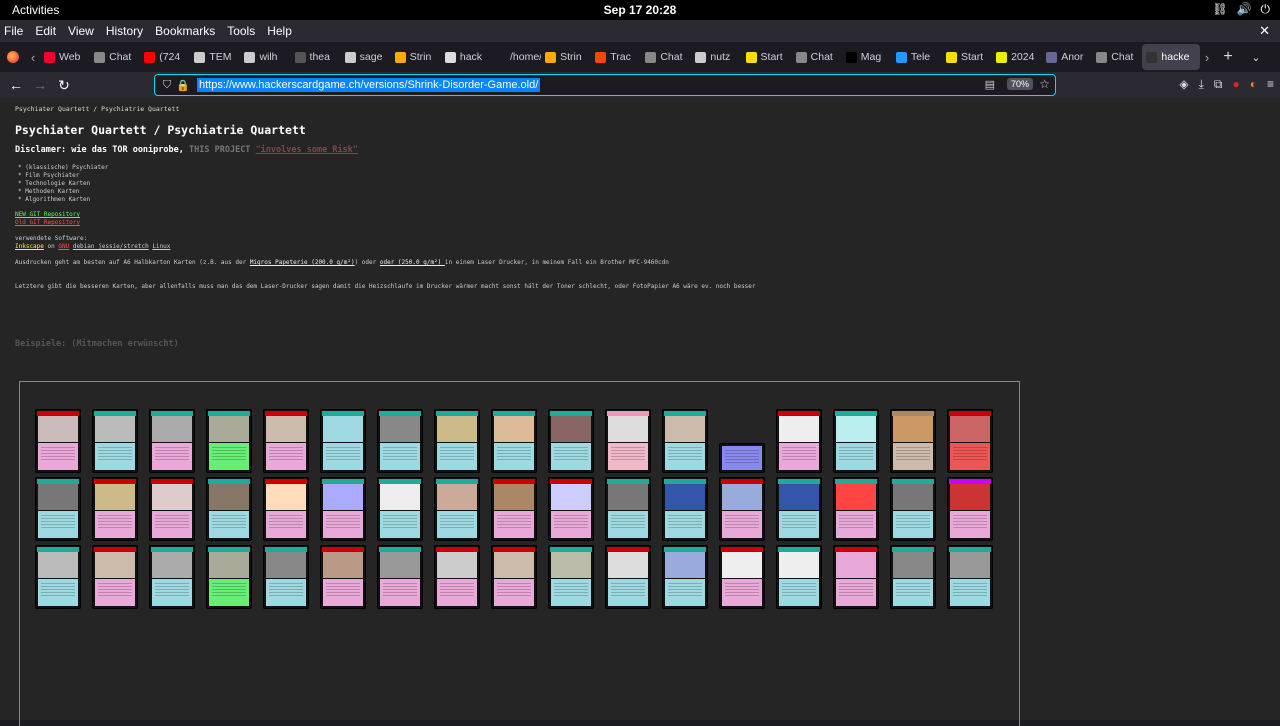 The height and width of the screenshot is (726, 1280). Describe the element at coordinates (40, 85) in the screenshot. I see `forward-icon: →` at that location.